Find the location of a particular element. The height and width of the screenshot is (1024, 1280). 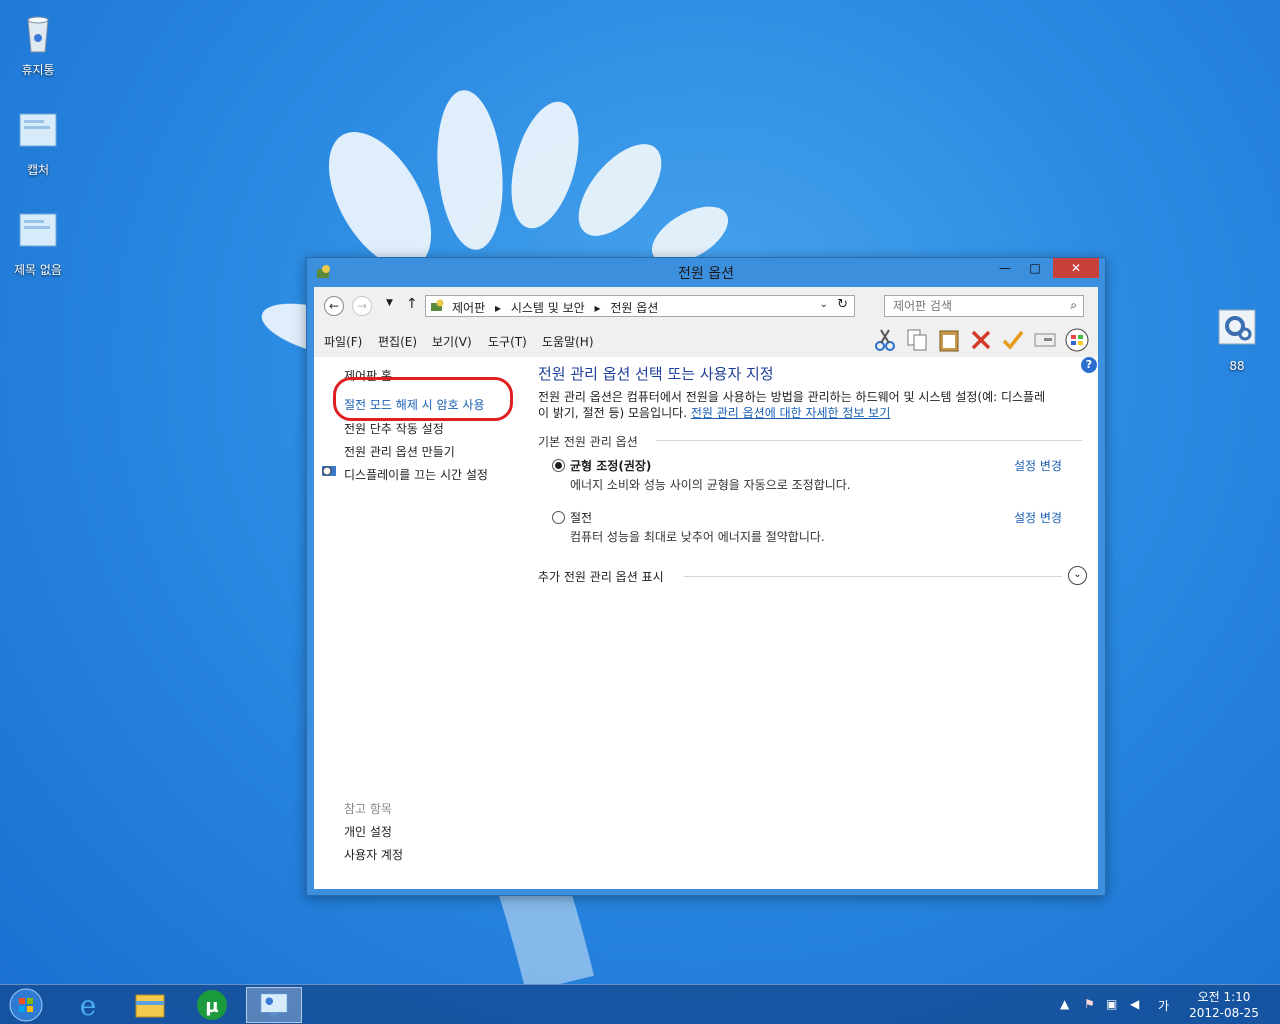

ime-indicator: 가 is located at coordinates (1163, 1005).